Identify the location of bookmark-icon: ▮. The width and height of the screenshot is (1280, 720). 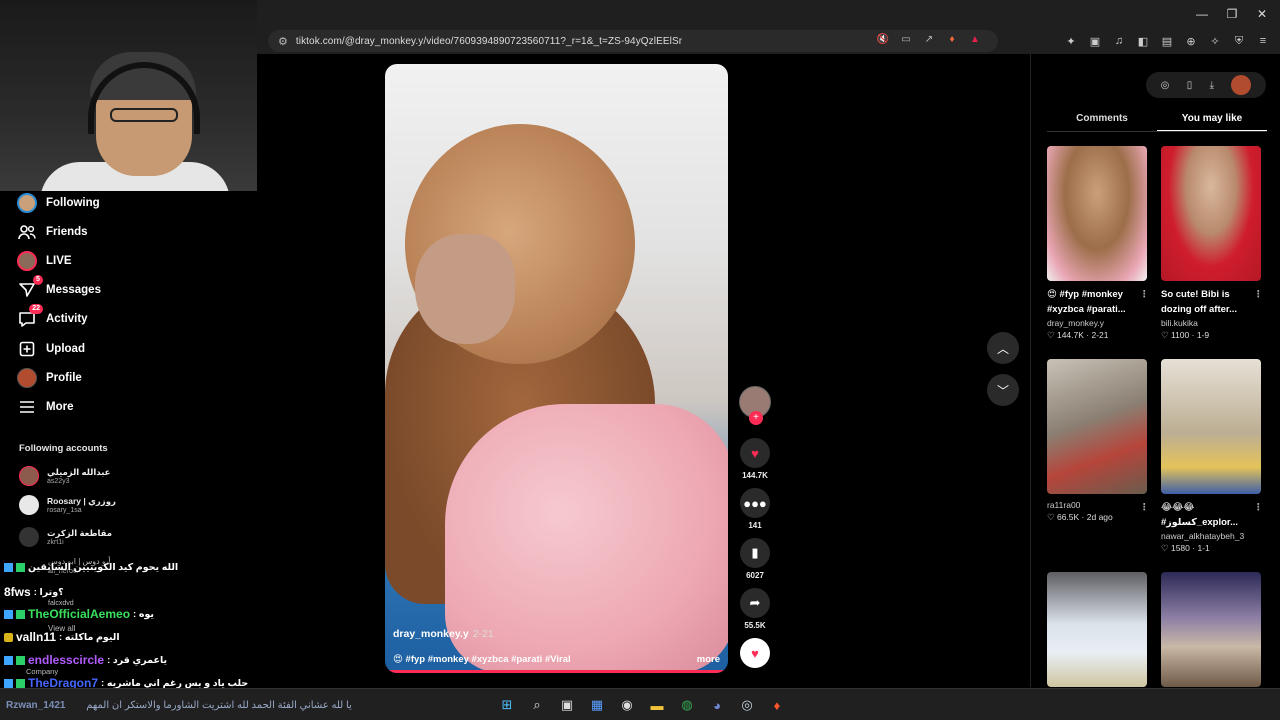
(755, 552).